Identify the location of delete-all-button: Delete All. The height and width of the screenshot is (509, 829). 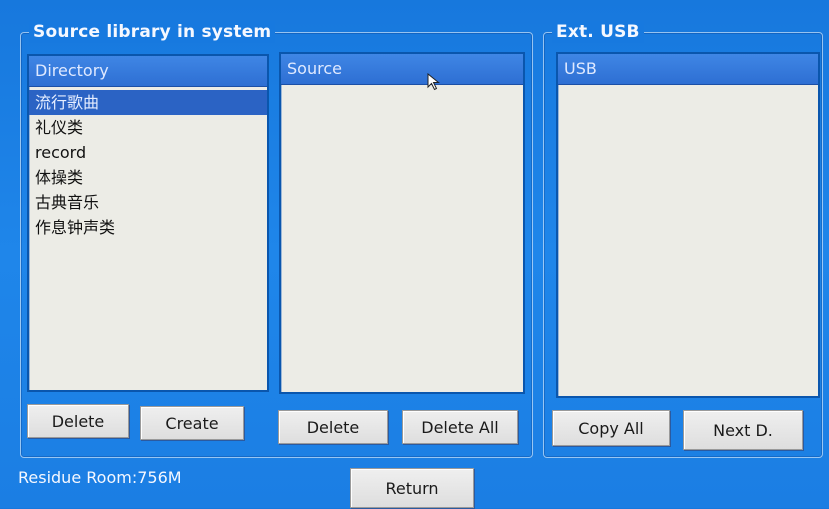
(460, 427).